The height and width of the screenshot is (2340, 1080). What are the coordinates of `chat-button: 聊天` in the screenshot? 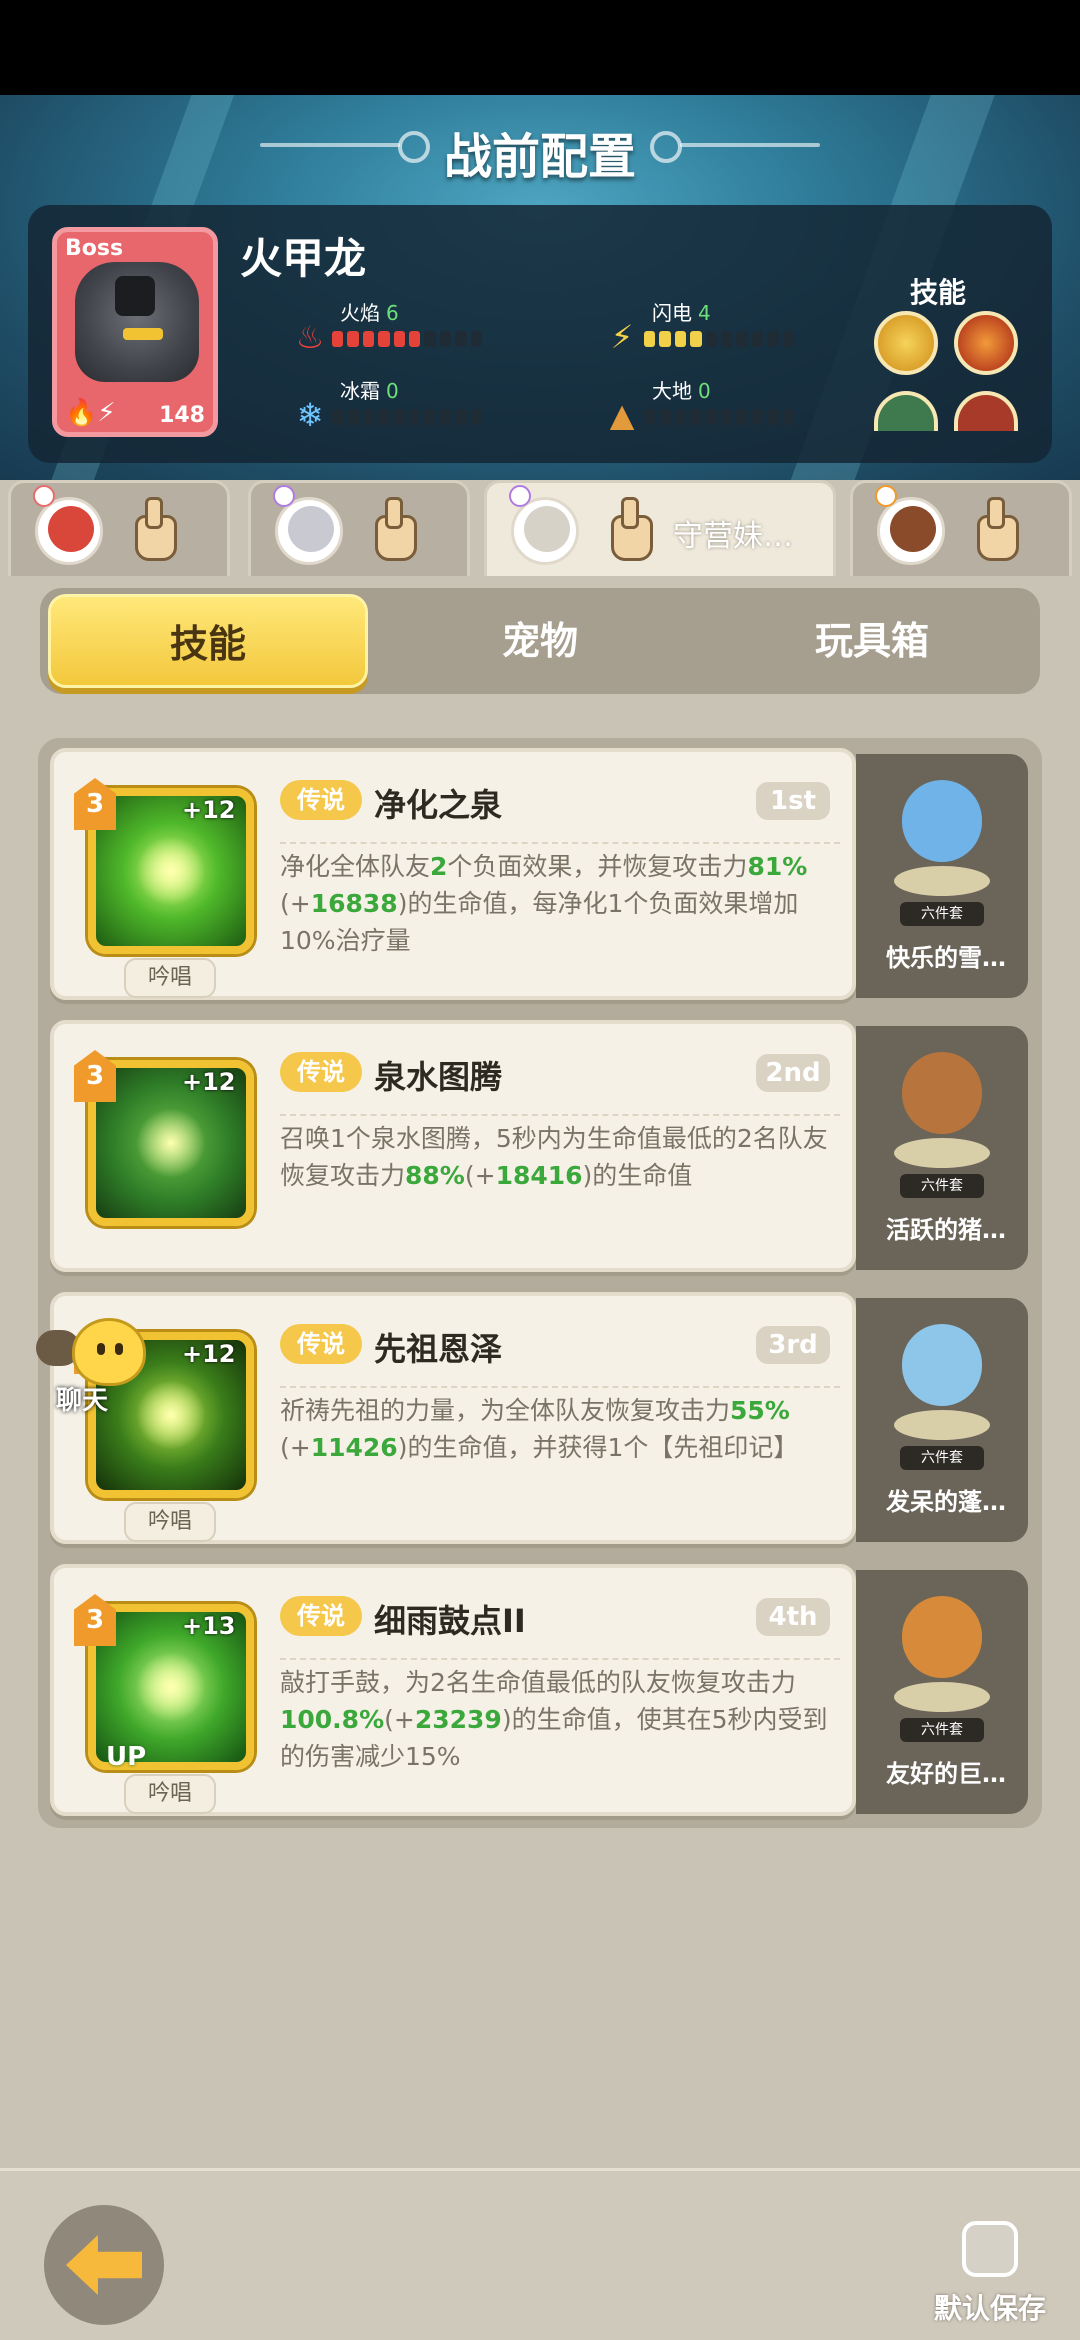 It's located at (96, 1368).